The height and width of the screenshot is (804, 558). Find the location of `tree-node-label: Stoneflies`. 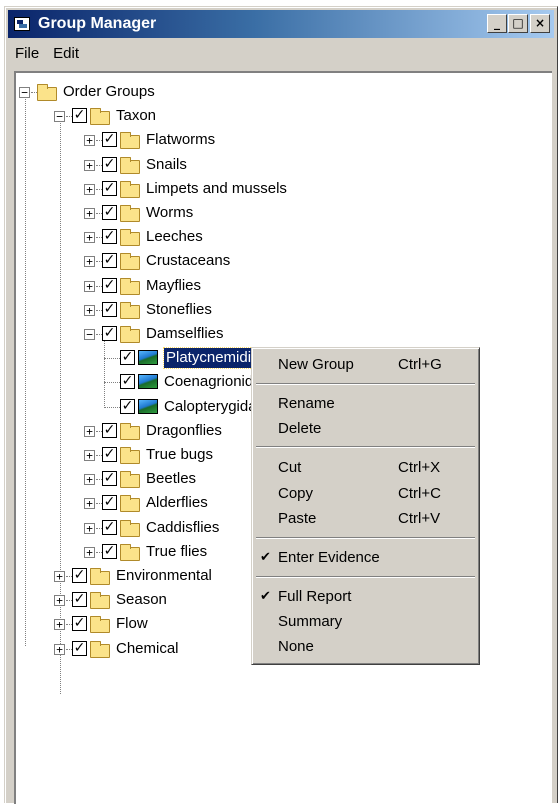

tree-node-label: Stoneflies is located at coordinates (179, 309).